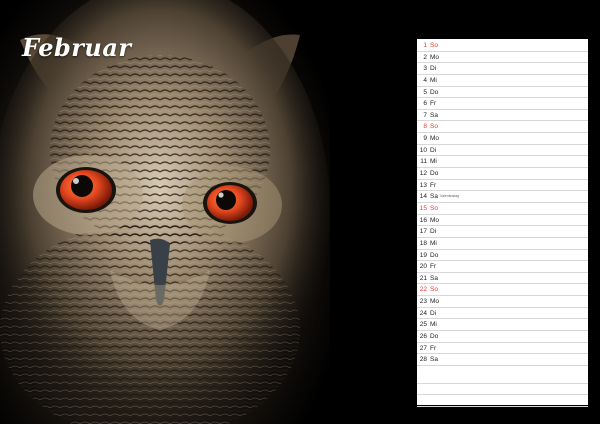 The image size is (600, 424). What do you see at coordinates (423, 197) in the screenshot?
I see `day-number: 14` at bounding box center [423, 197].